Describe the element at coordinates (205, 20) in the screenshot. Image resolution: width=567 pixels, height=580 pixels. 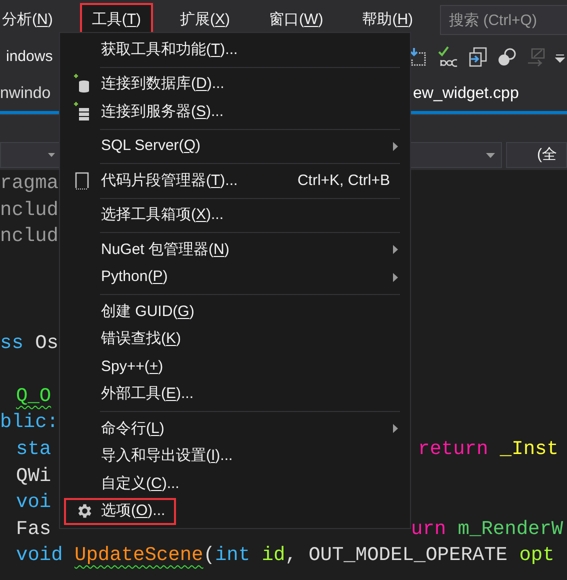
I see `menu-bar-item: 扩展(X)` at that location.